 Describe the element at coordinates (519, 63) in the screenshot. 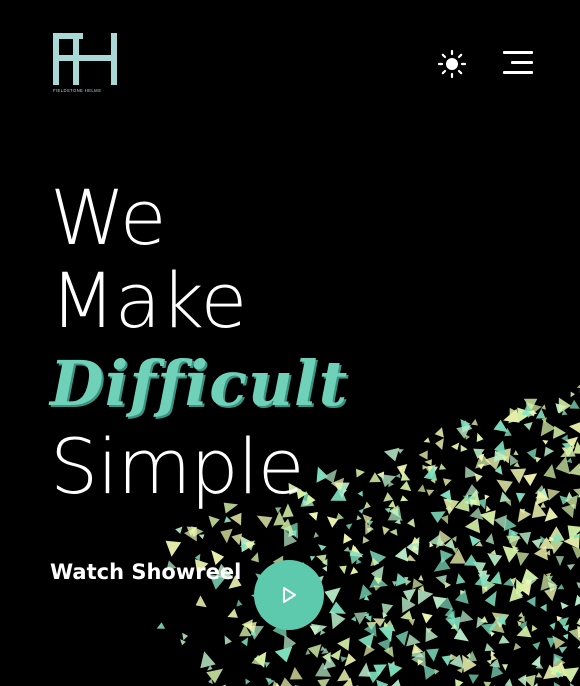

I see `hamburger-menu-icon` at that location.